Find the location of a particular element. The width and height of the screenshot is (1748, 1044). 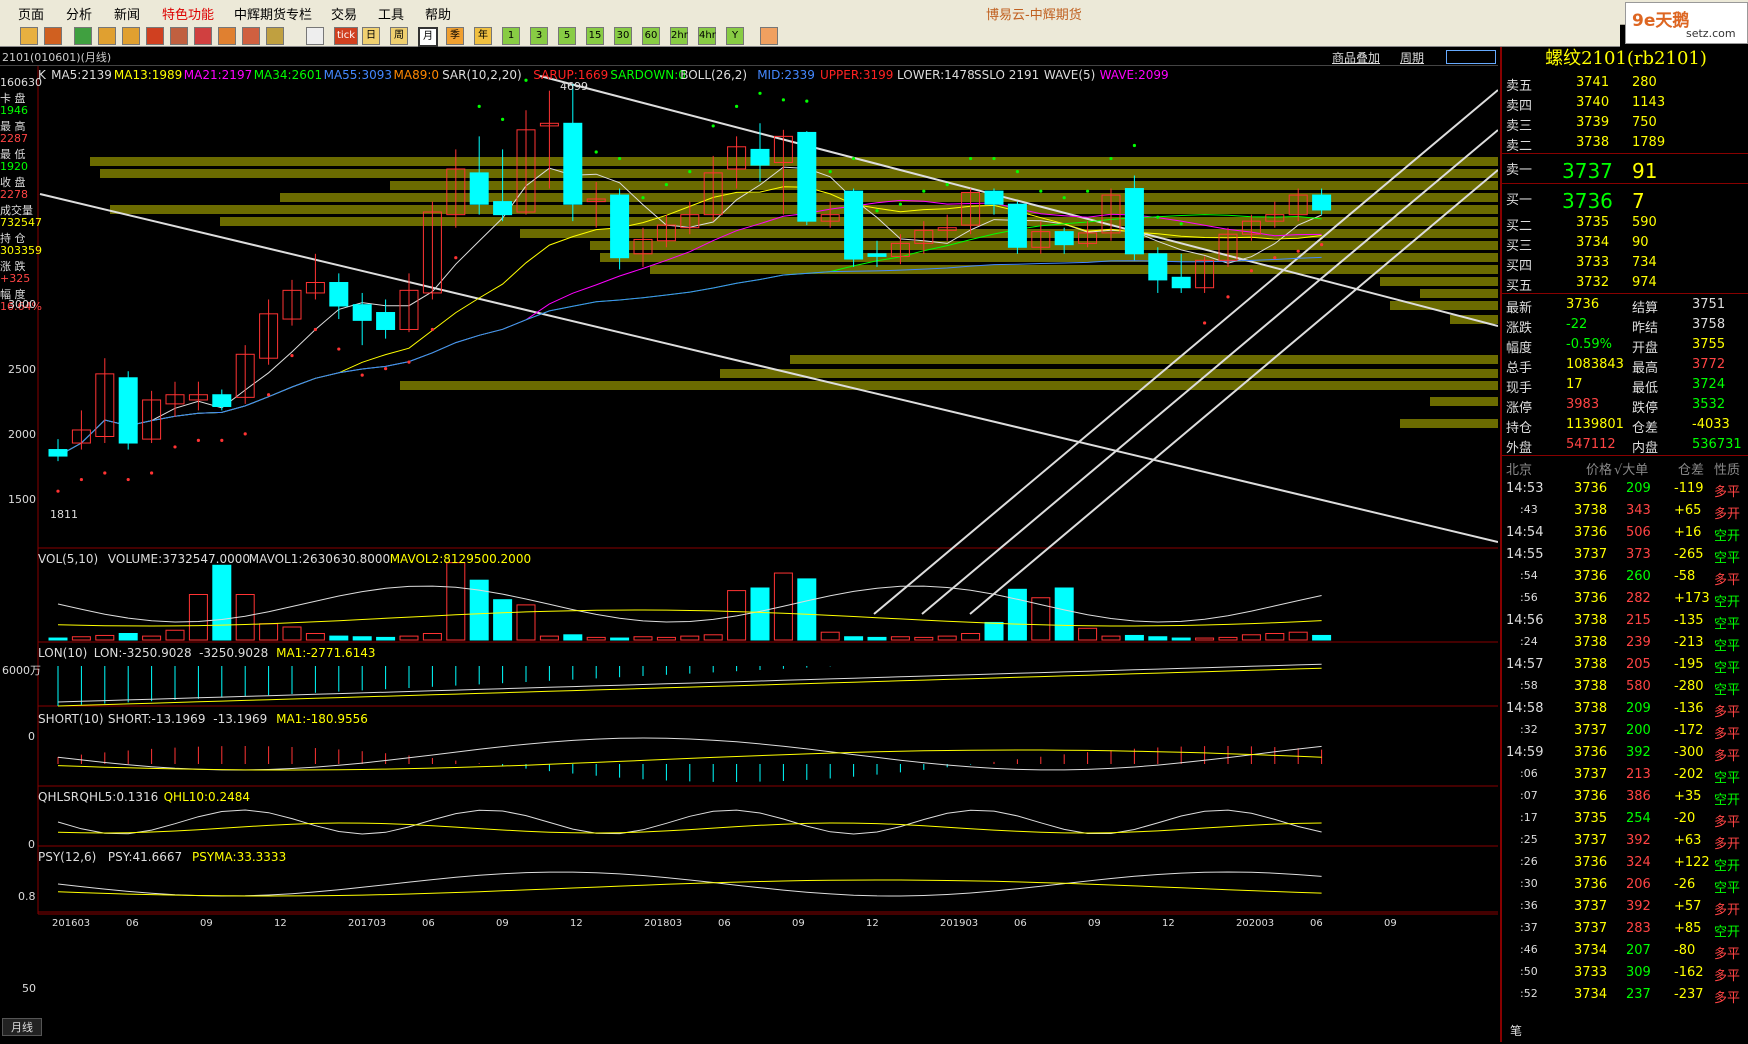

ask-row: 卖四 3740 1143 is located at coordinates (1625, 103).